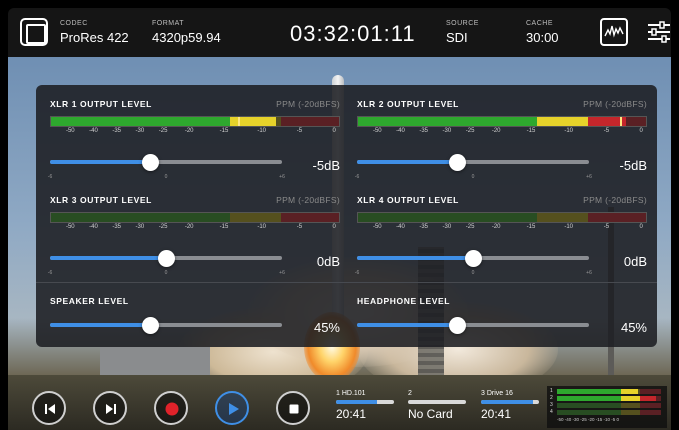 This screenshot has width=679, height=430. I want to click on scopes-icon, so click(614, 32).